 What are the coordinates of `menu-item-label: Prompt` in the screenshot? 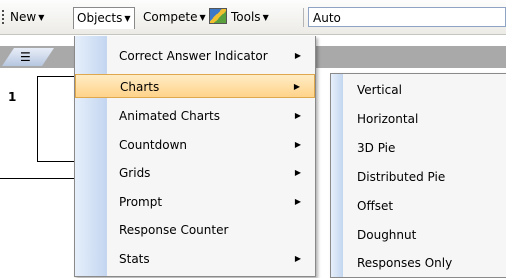 It's located at (141, 202).